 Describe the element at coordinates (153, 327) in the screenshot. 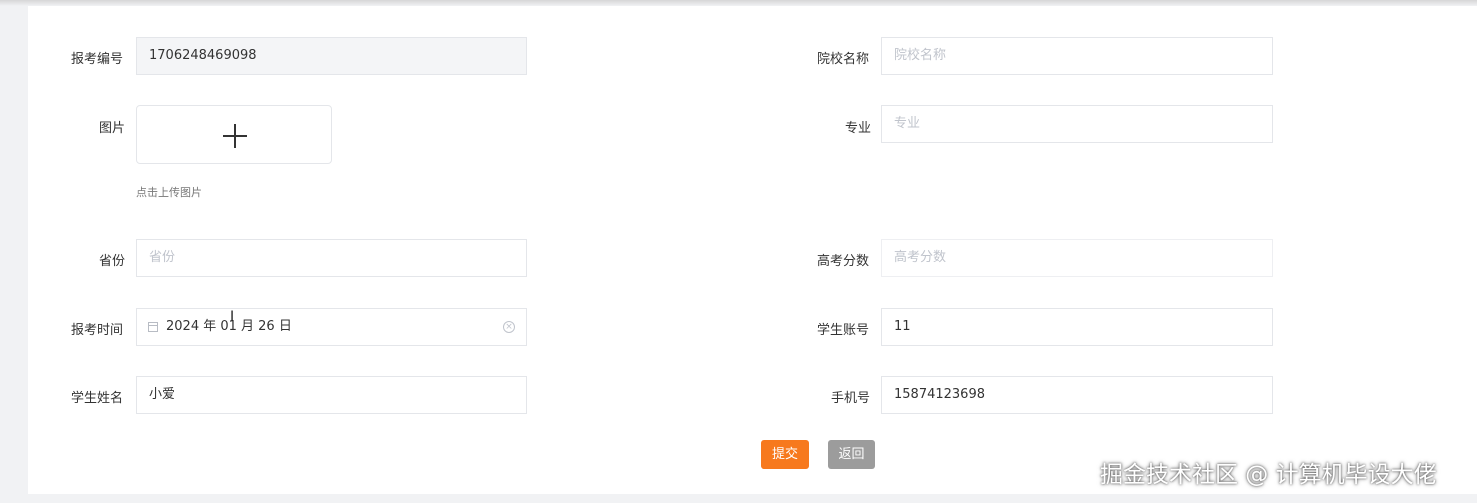

I see `calendar-icon` at that location.